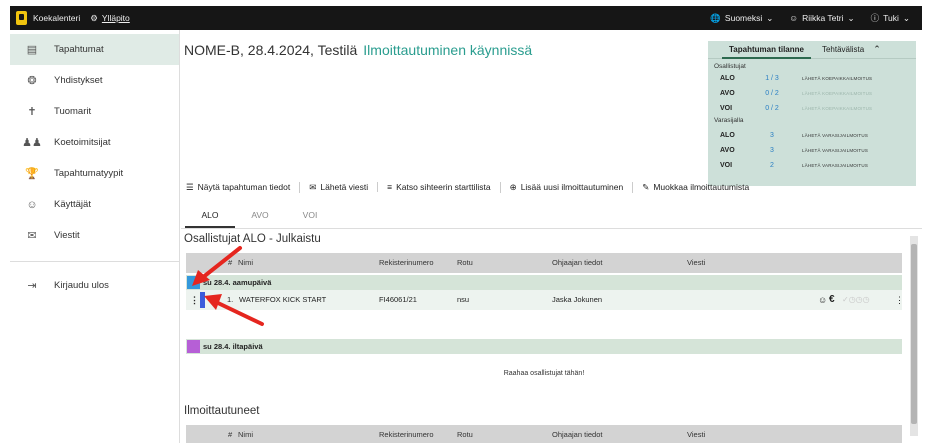 This screenshot has height=443, width=928. Describe the element at coordinates (73, 111) in the screenshot. I see `sidebar-item-label: Tuomarit` at that location.